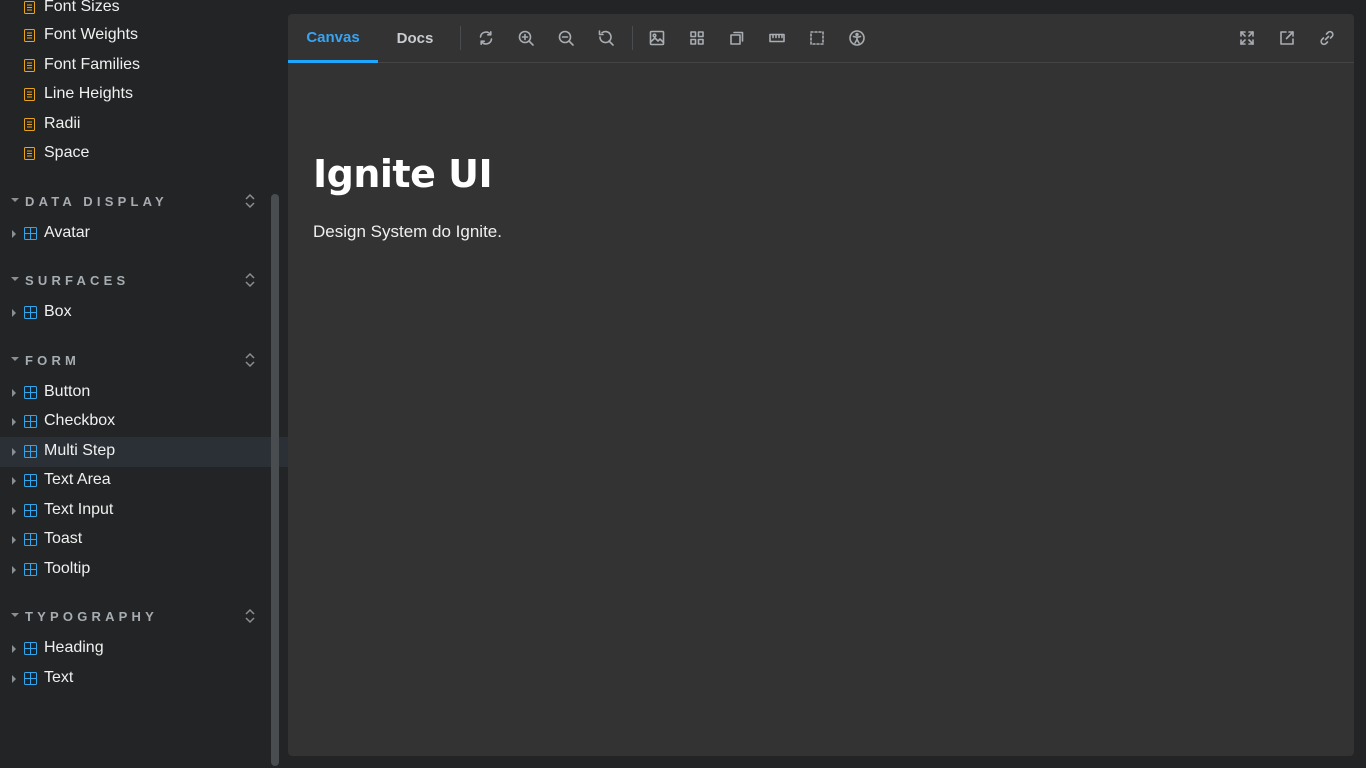 This screenshot has width=1366, height=768. I want to click on sidebar-item-radii: Radii, so click(144, 125).